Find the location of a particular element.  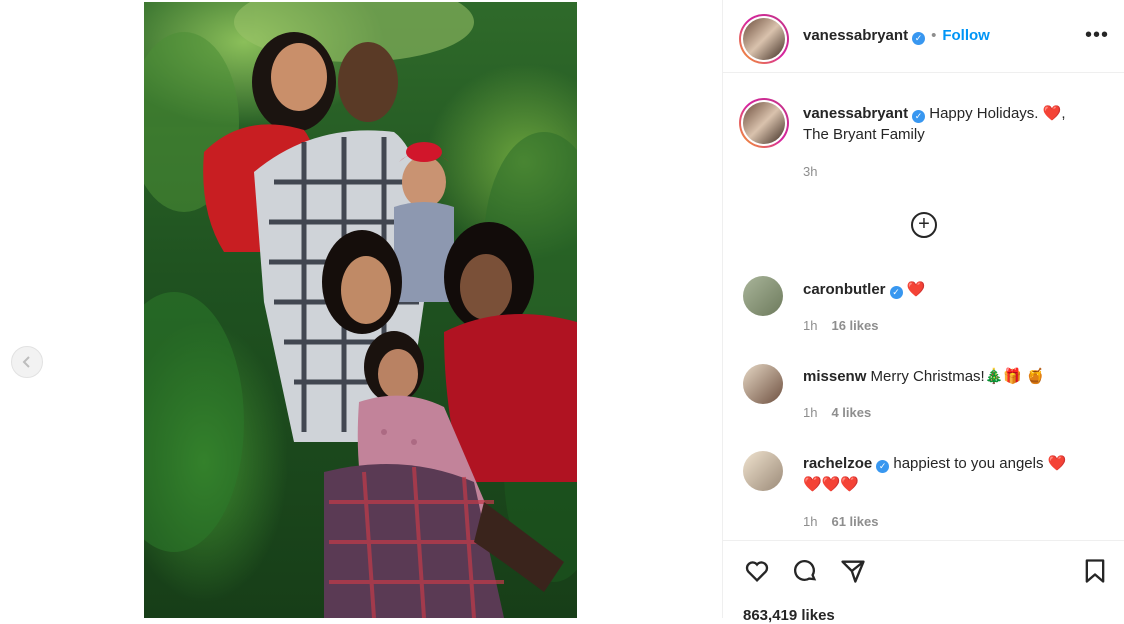

previous-post-button is located at coordinates (27, 362).